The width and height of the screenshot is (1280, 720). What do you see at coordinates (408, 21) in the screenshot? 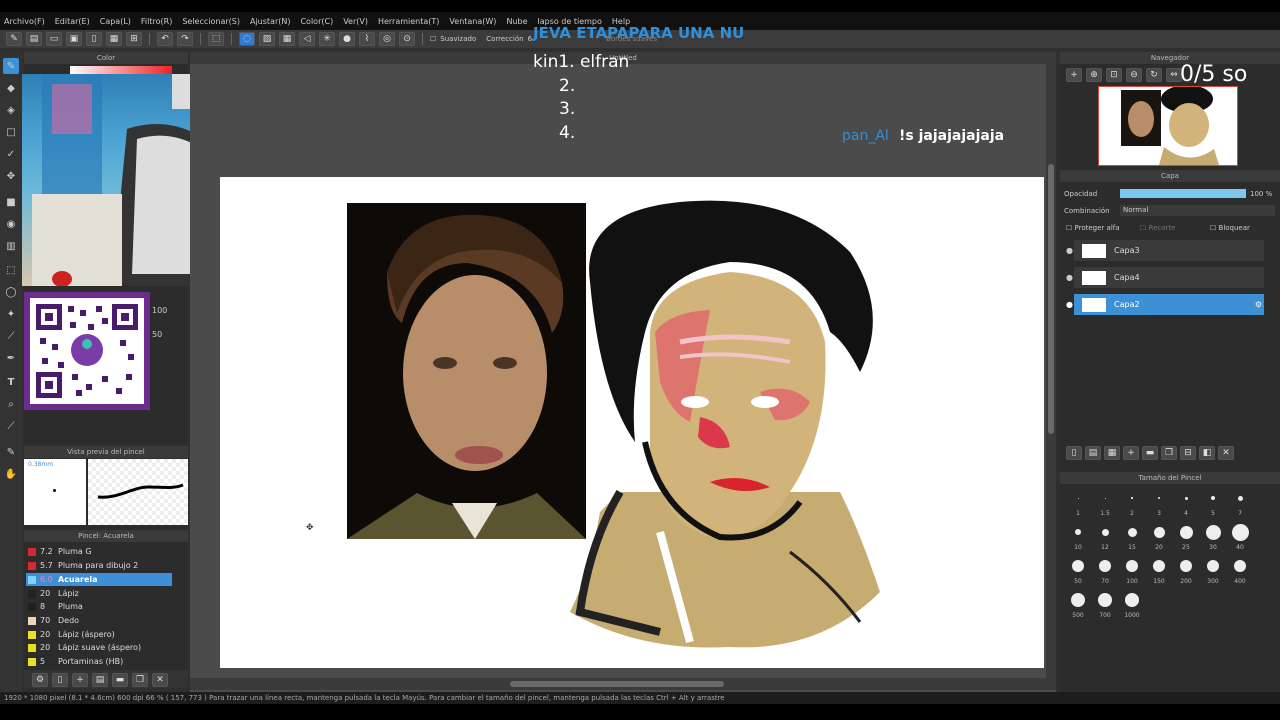
I see `menu-herramienta: Herramienta(T)` at bounding box center [408, 21].